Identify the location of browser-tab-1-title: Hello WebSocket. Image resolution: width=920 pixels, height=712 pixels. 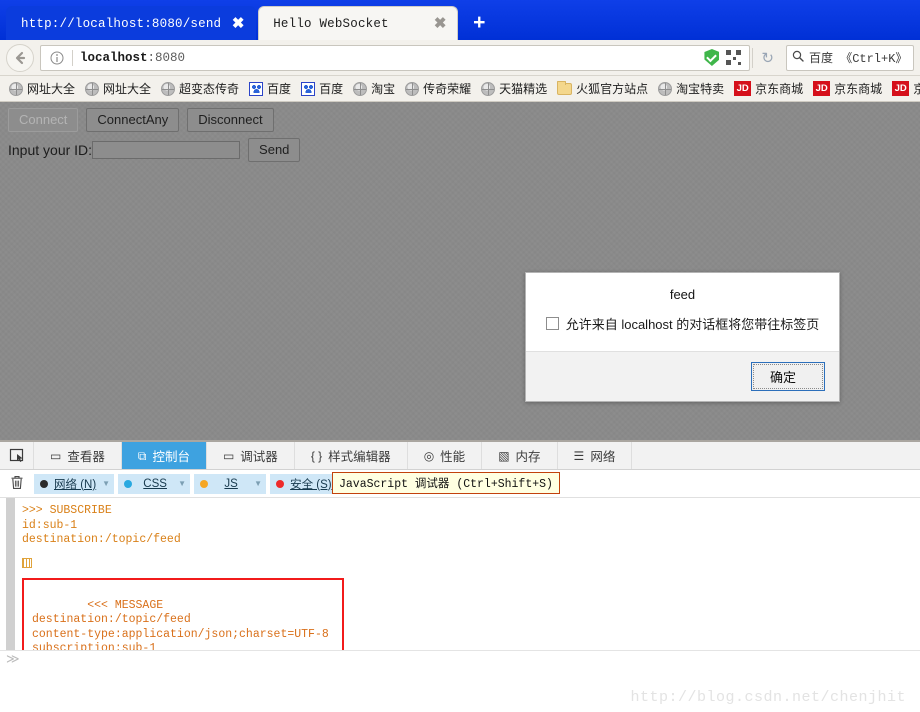
(331, 23).